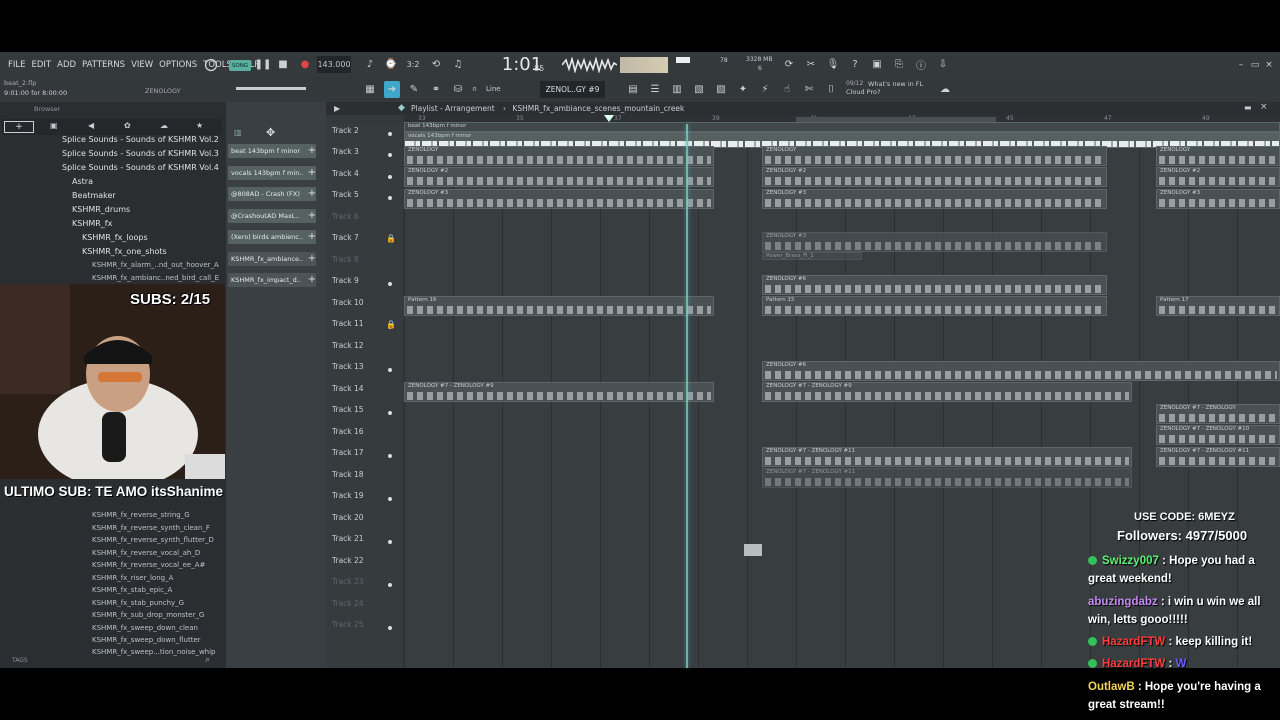 This screenshot has height=720, width=1280. What do you see at coordinates (921, 64) in the screenshot?
I see `info-icon: ⓘ` at bounding box center [921, 64].